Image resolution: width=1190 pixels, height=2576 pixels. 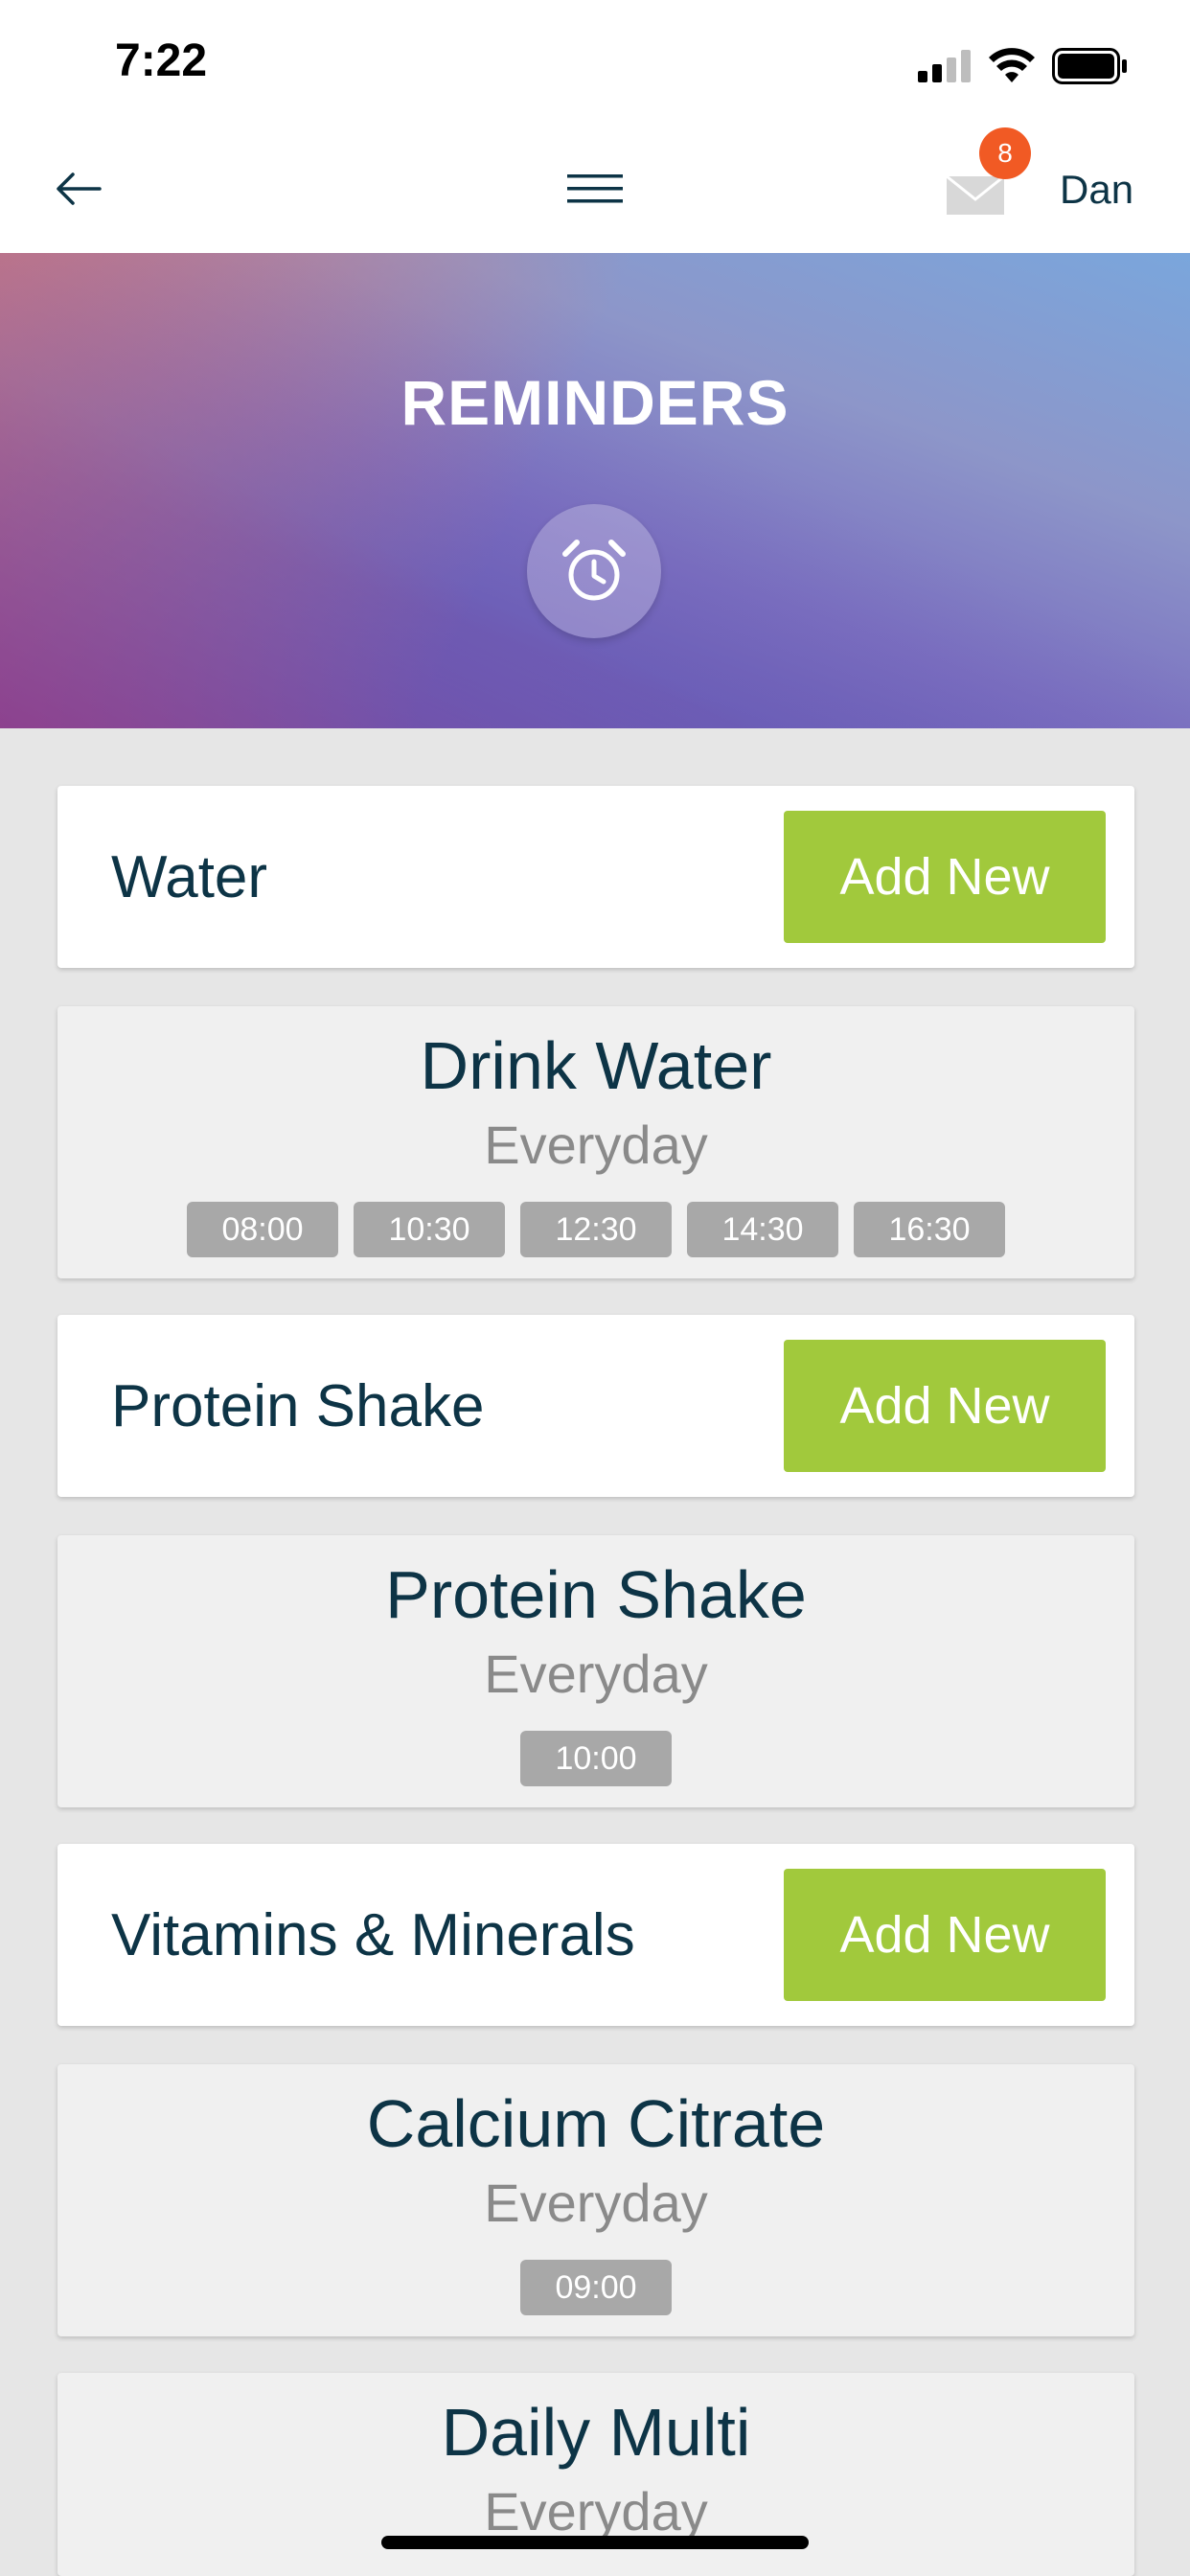 I want to click on user-name: Dan, so click(x=1097, y=190).